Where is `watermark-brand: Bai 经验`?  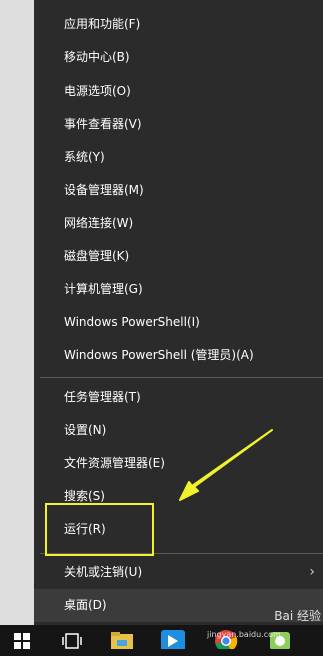 watermark-brand: Bai 经验 is located at coordinates (297, 616).